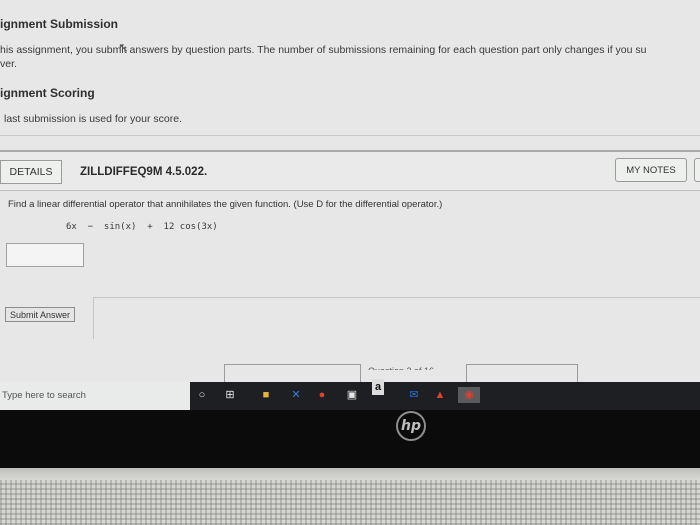 Image resolution: width=700 pixels, height=525 pixels. Describe the element at coordinates (296, 395) in the screenshot. I see `edge-icon: ✕` at that location.